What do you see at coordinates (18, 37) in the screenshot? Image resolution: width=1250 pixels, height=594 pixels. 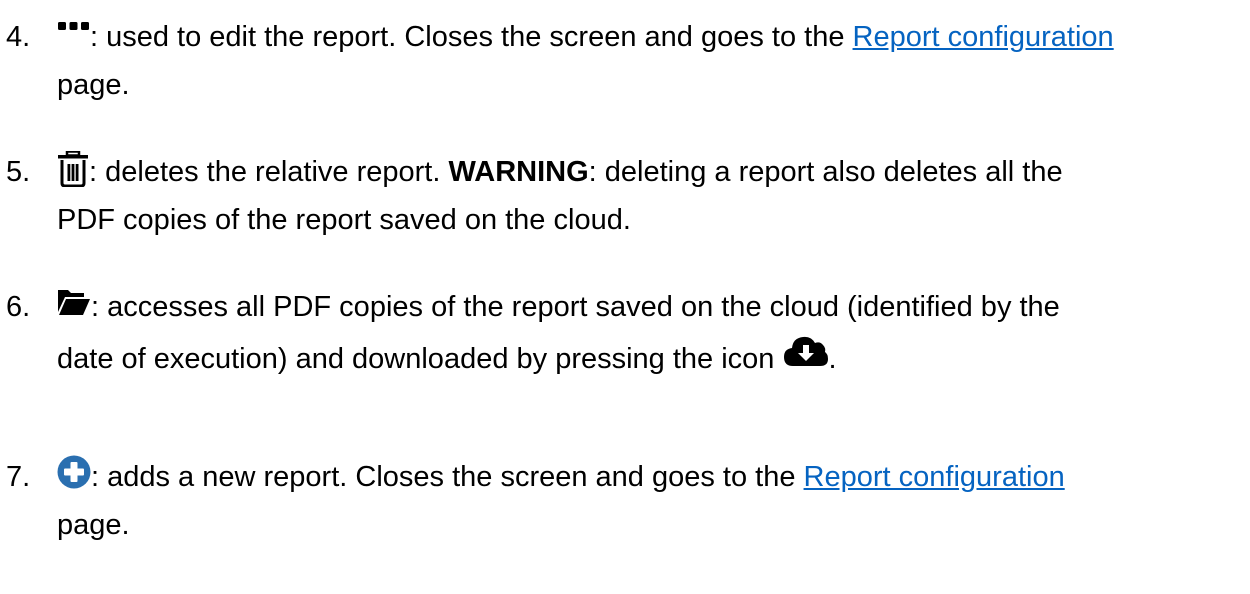 I see `item-number: 4.` at bounding box center [18, 37].